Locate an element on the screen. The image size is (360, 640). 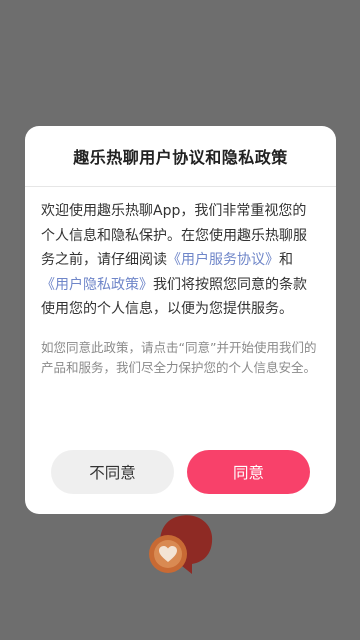
disagree-button: 不同意 is located at coordinates (112, 472).